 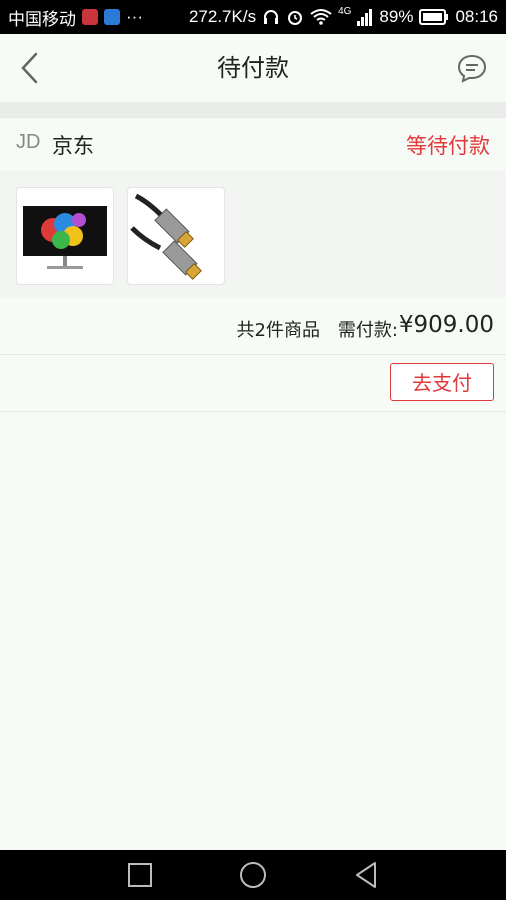 I want to click on app-bar: 待付款, so click(x=253, y=68).